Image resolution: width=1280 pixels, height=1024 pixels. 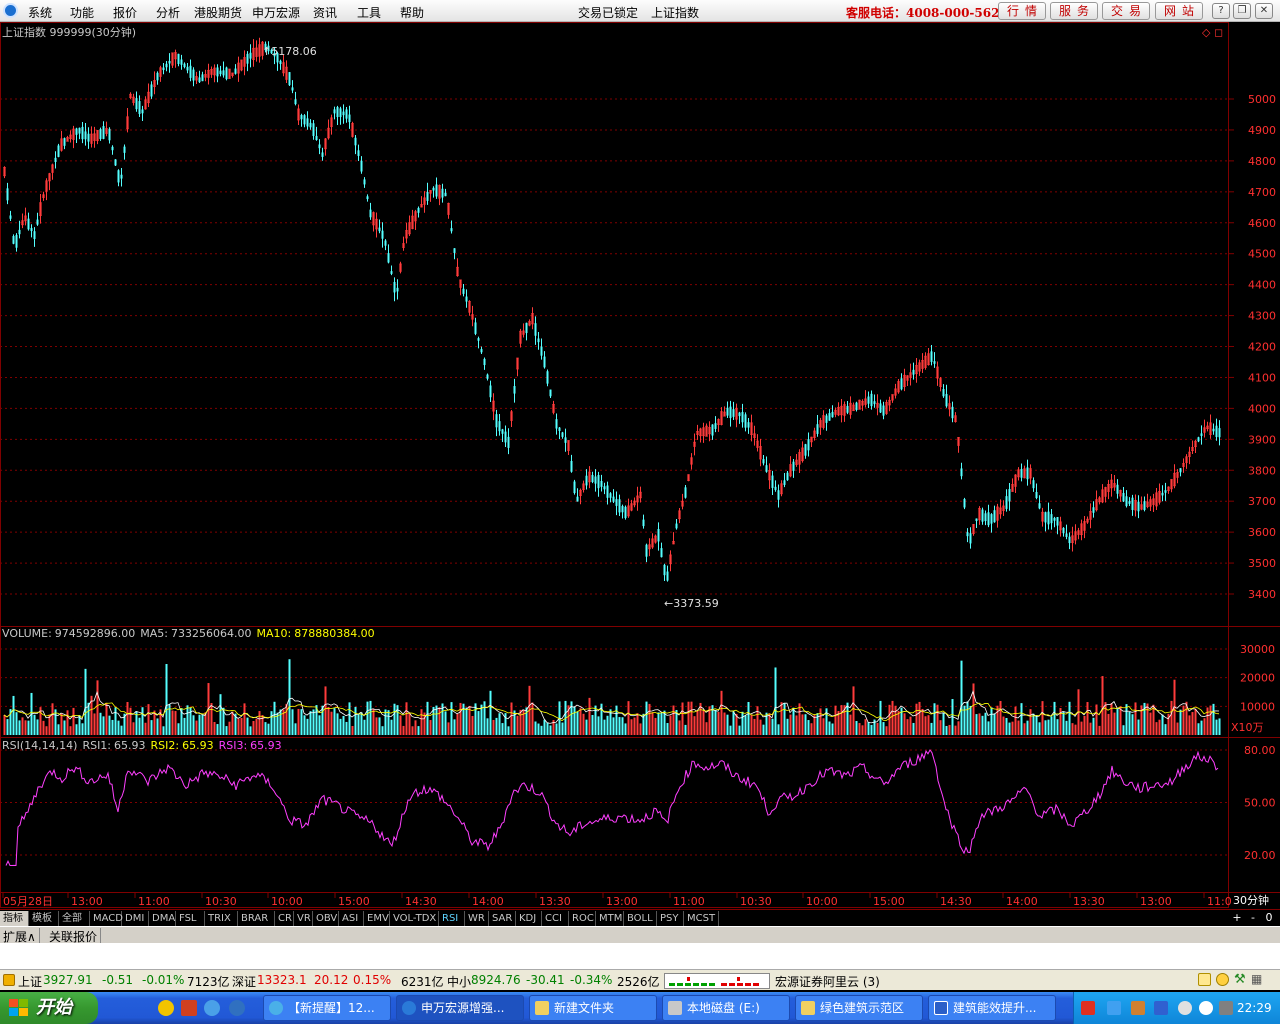 What do you see at coordinates (1179, 11) in the screenshot?
I see `website-button: 网站` at bounding box center [1179, 11].